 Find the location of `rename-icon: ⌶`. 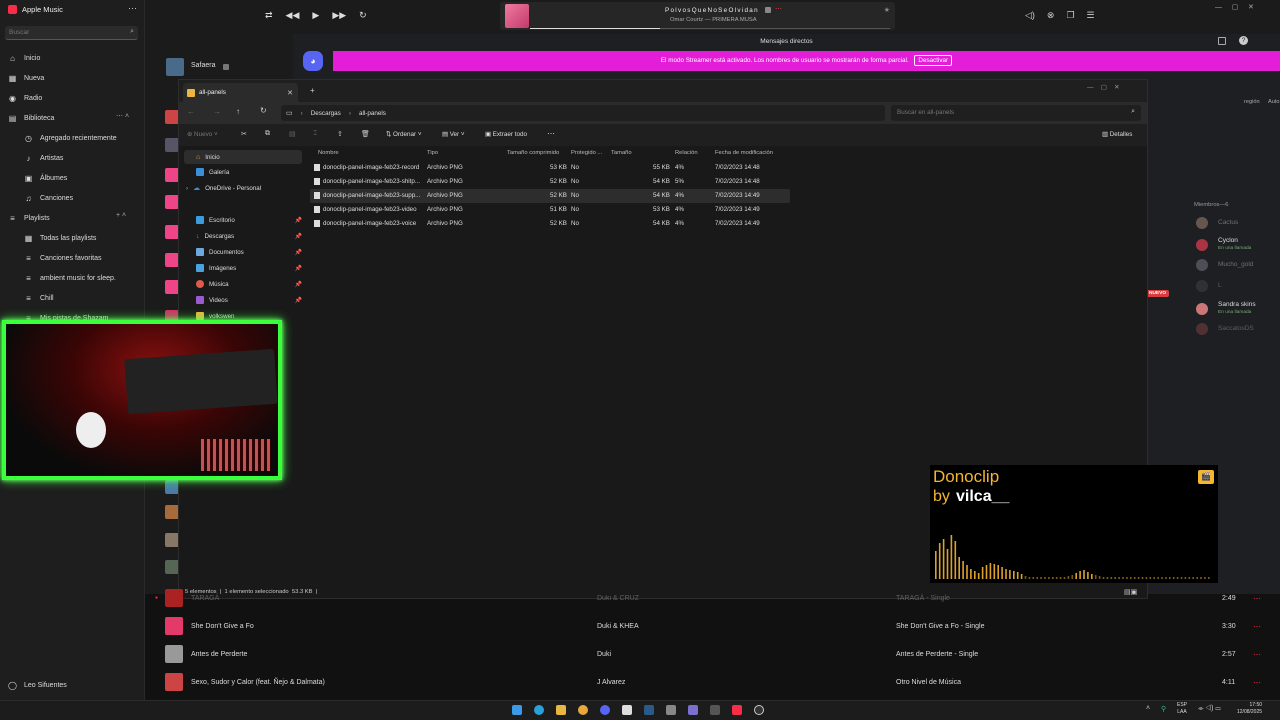

rename-icon: ⌶ is located at coordinates (315, 134).